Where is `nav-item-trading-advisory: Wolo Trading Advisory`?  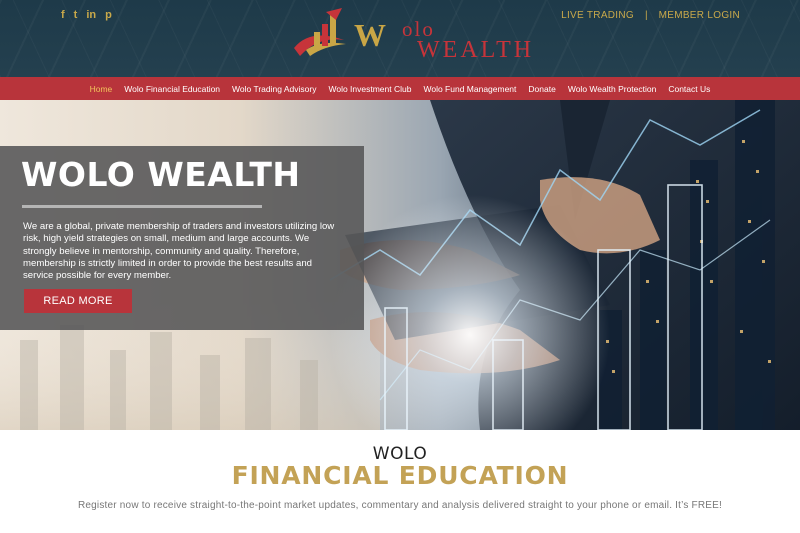
nav-item-trading-advisory: Wolo Trading Advisory is located at coordinates (274, 89).